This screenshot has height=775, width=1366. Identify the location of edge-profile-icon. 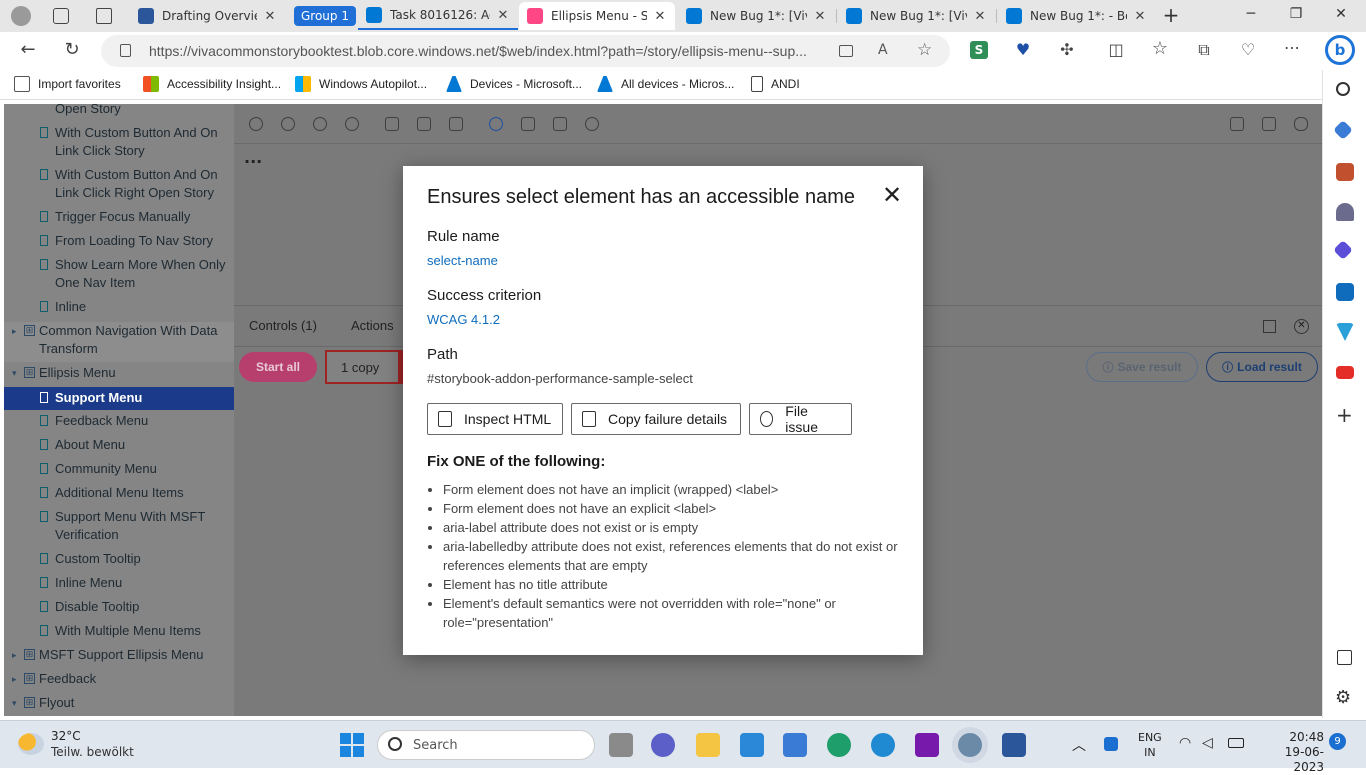
(970, 745).